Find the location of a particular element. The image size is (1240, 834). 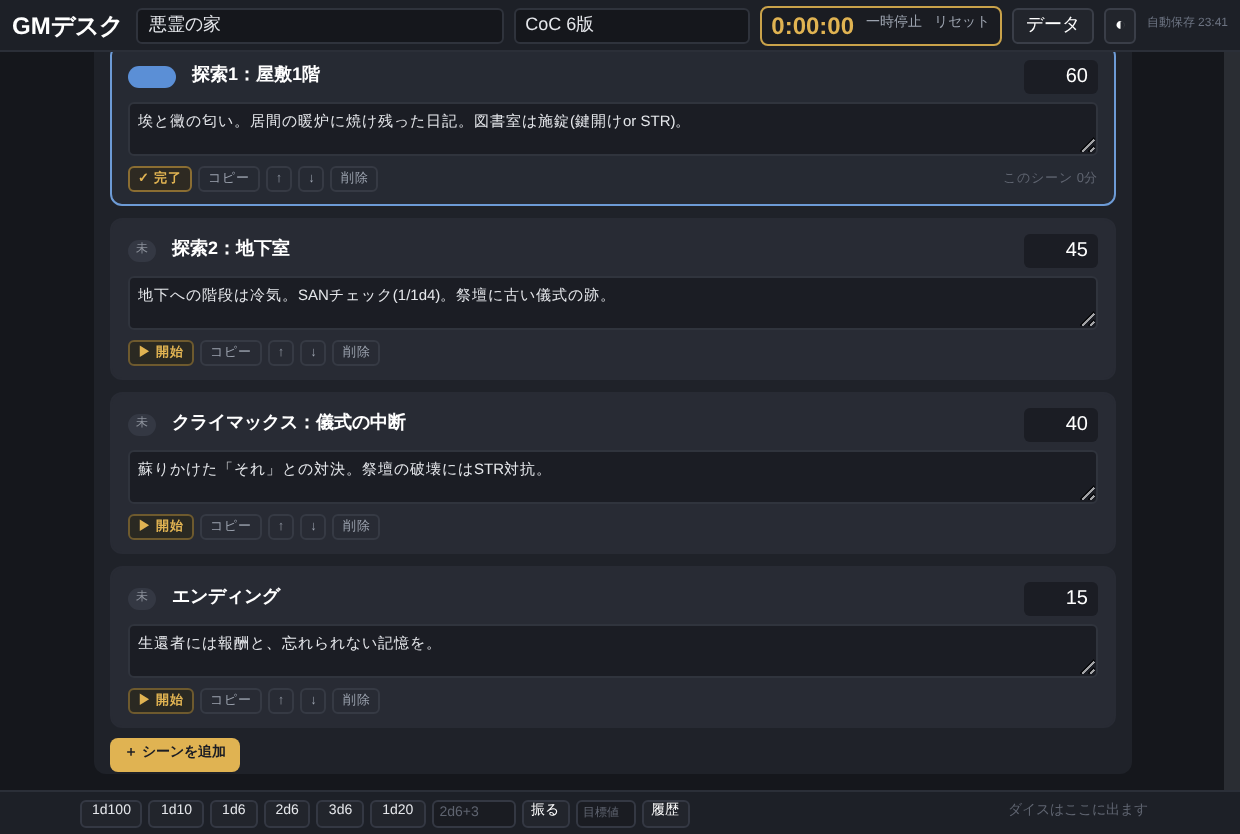

scene-title: クライマックス：儀式の中断 is located at coordinates (290, 423).